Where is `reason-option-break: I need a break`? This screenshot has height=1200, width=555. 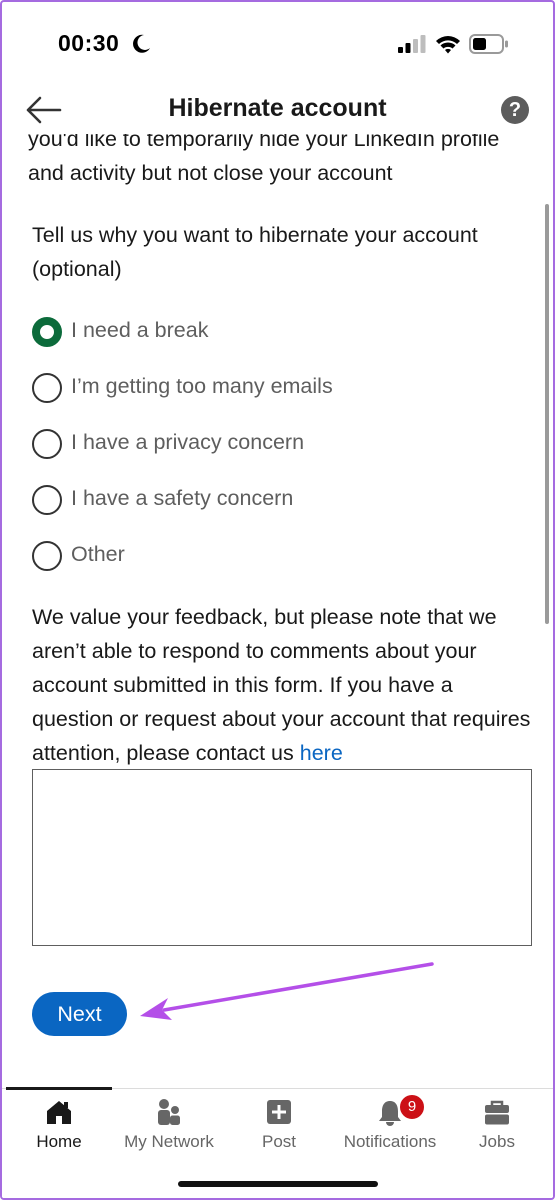 reason-option-break: I need a break is located at coordinates (282, 342).